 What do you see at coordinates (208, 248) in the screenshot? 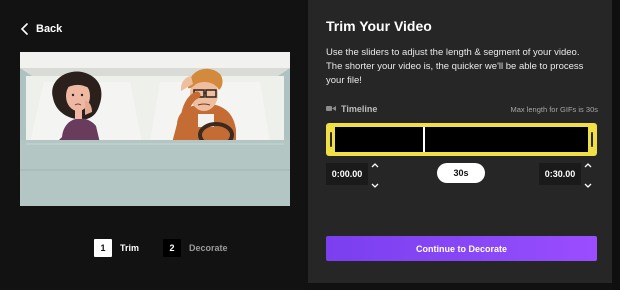
I see `step-label: Decorate` at bounding box center [208, 248].